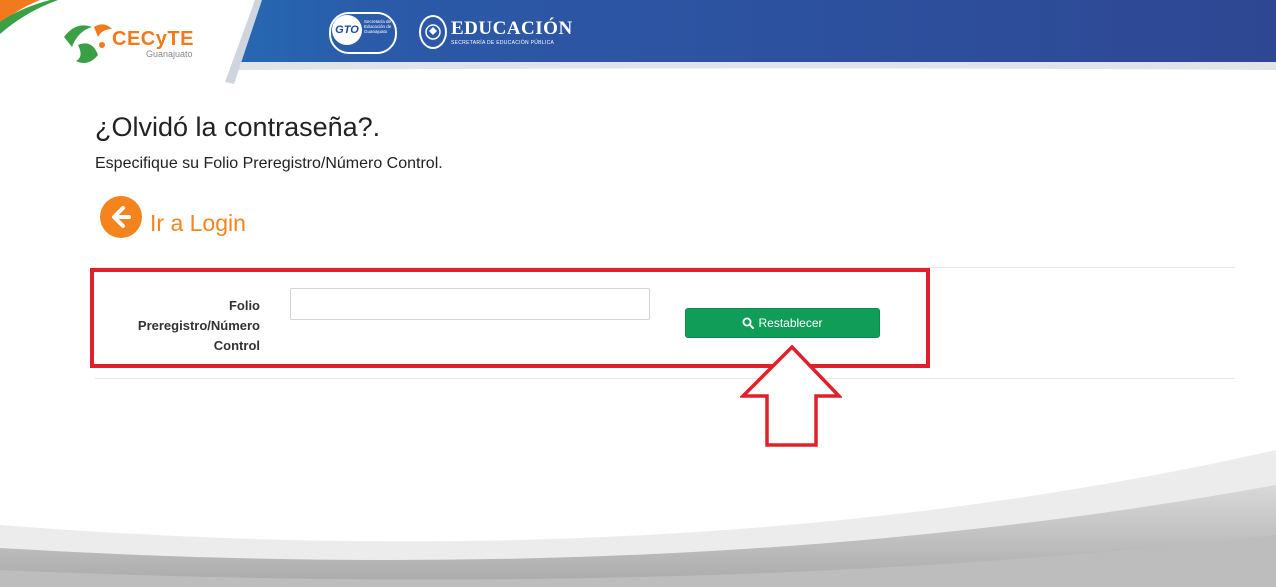 This screenshot has height=587, width=1276. What do you see at coordinates (503, 43) in the screenshot?
I see `educacion-subtitle: SECRETARÍA DE EDUCACIÓN PÚBLICA` at bounding box center [503, 43].